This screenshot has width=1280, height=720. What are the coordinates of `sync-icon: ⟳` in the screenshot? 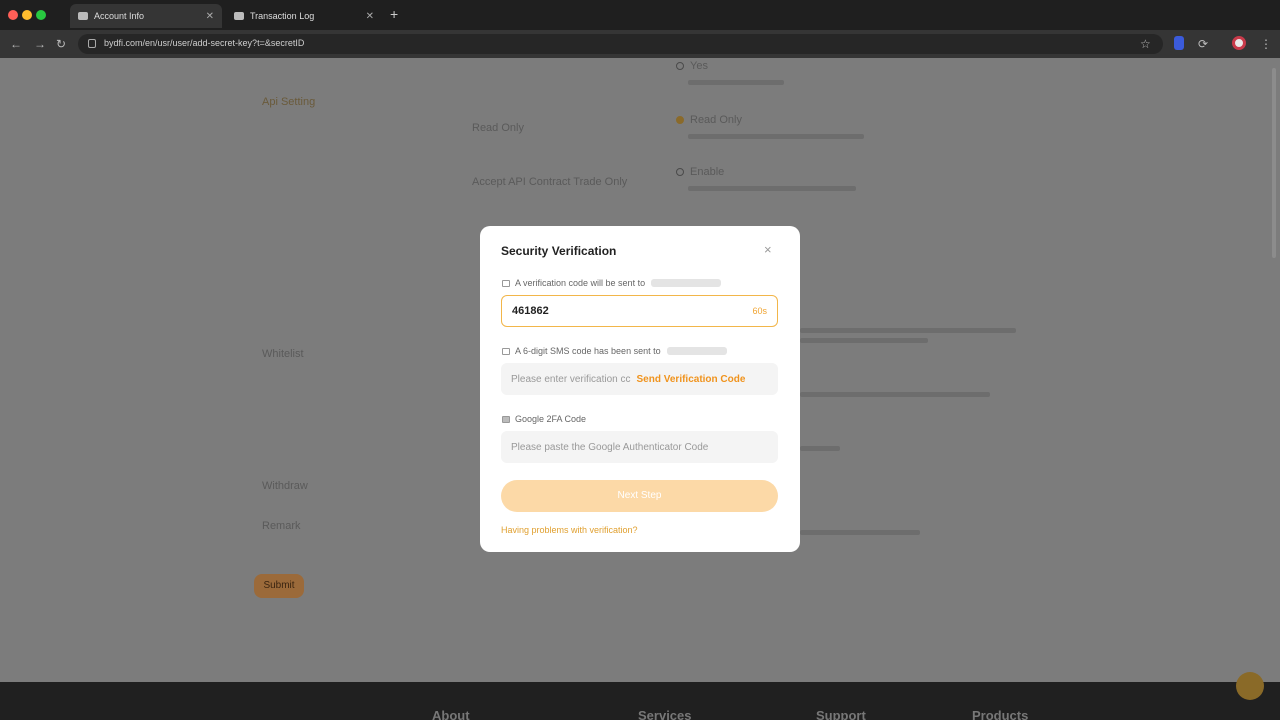 It's located at (1203, 44).